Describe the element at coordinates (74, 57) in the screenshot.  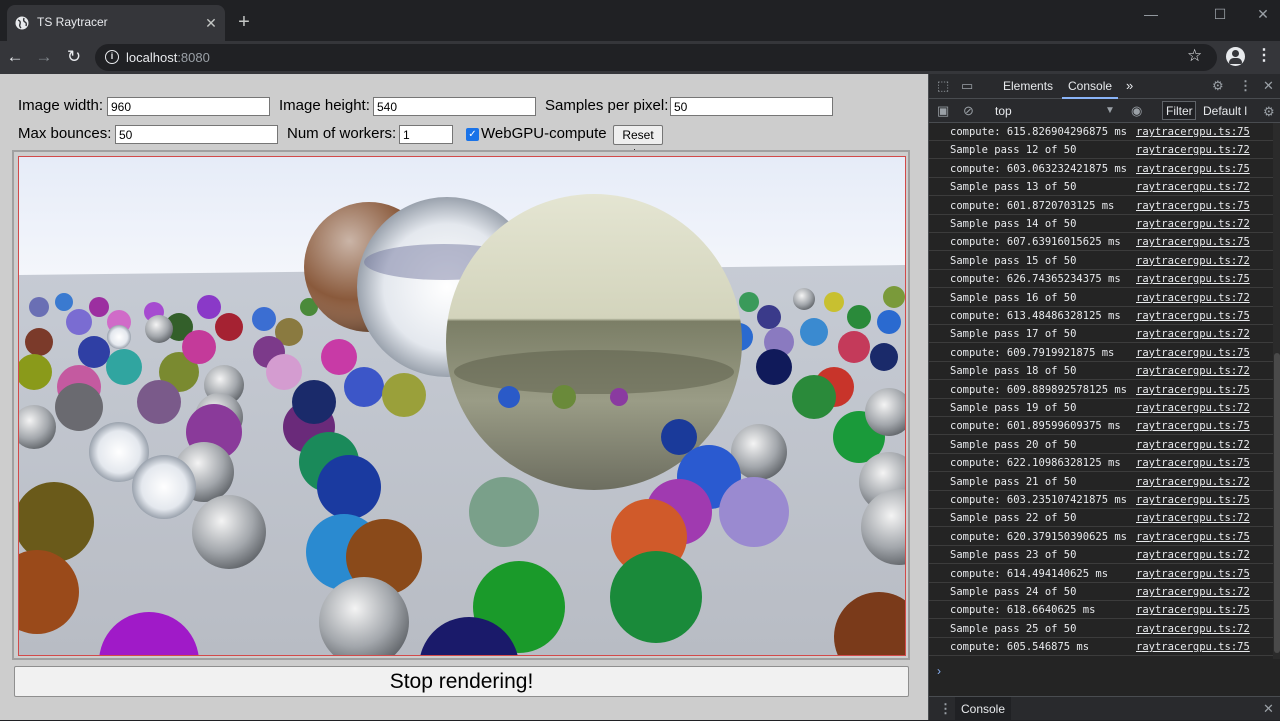
I see `reload-icon: ↻` at that location.